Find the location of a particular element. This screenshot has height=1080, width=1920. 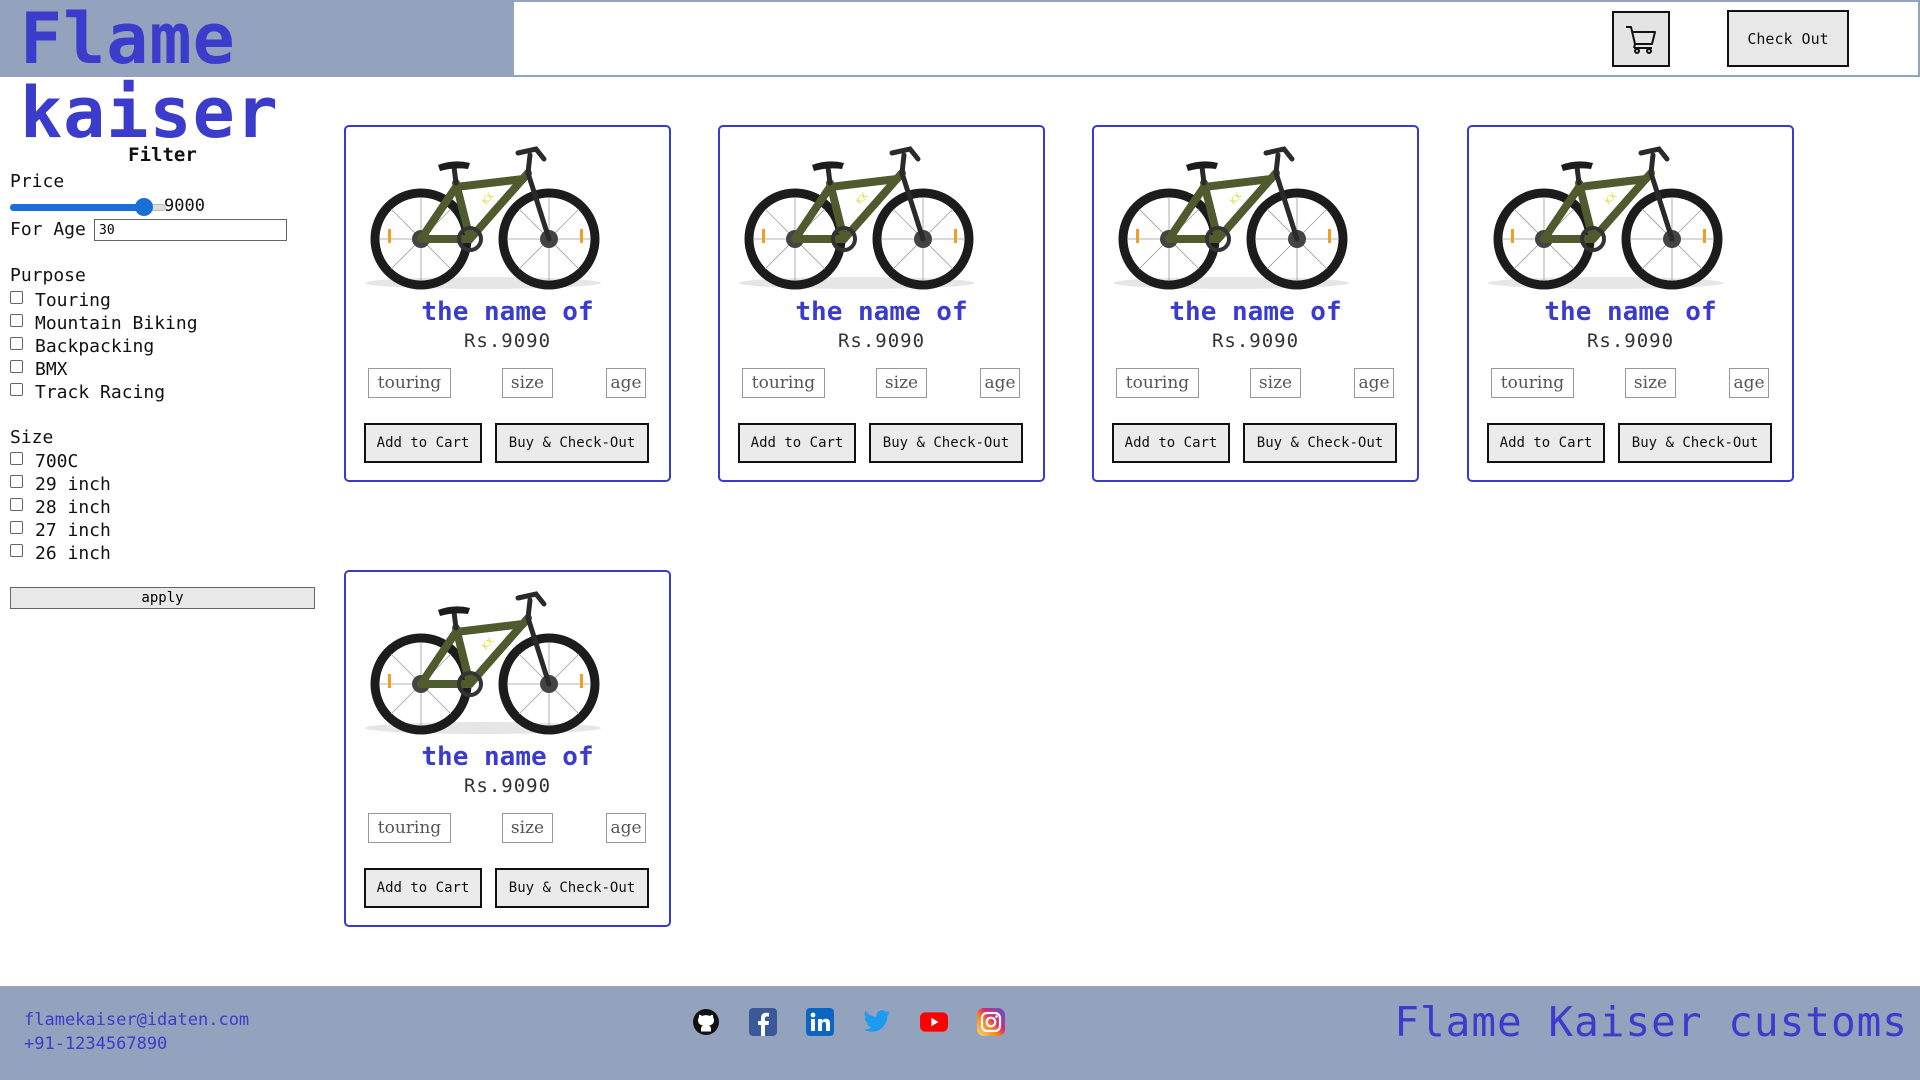

cart-button is located at coordinates (1641, 39).